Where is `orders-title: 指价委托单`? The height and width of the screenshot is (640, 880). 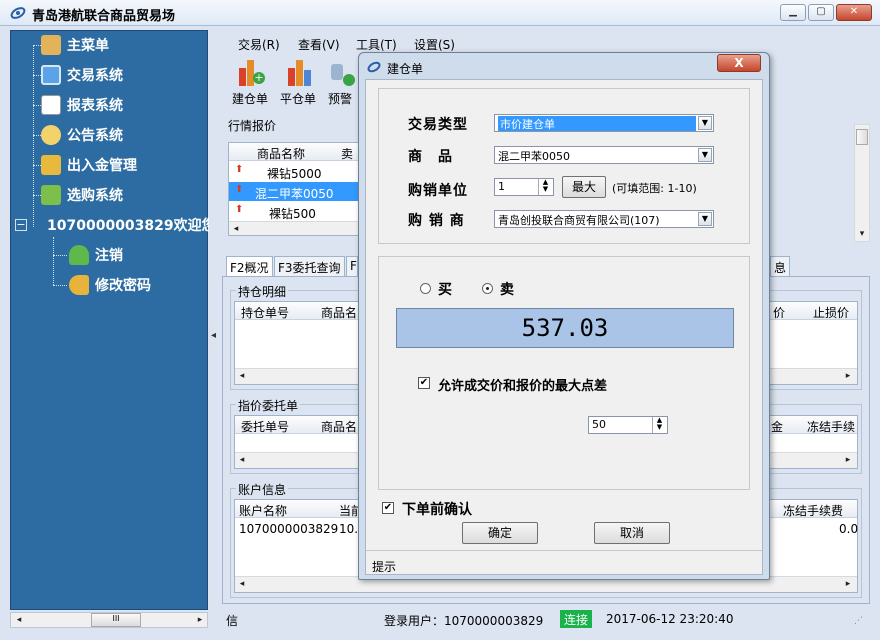
orders-title: 指价委托单 is located at coordinates (268, 405).